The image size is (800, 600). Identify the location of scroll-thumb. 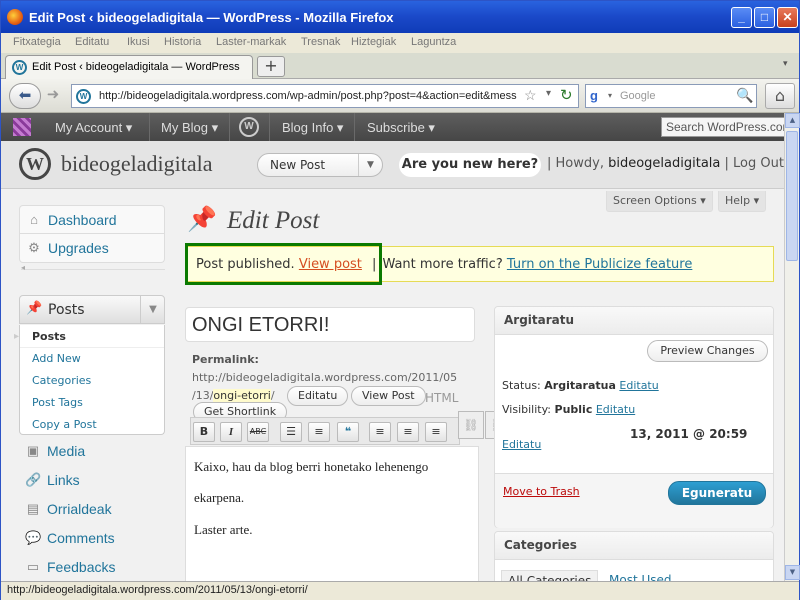
(792, 196).